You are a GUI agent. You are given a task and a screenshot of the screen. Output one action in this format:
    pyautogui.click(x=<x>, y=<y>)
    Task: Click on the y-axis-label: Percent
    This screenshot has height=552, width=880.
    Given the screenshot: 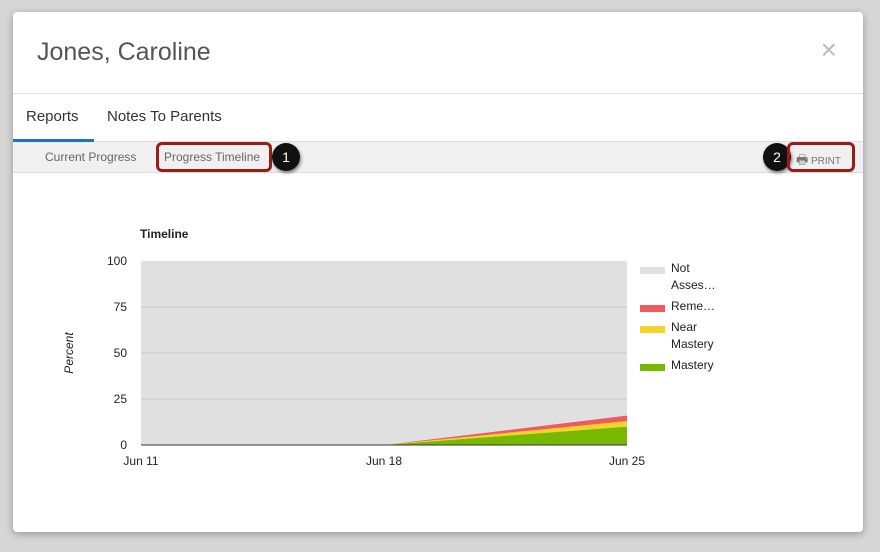 What is the action you would take?
    pyautogui.click(x=69, y=353)
    